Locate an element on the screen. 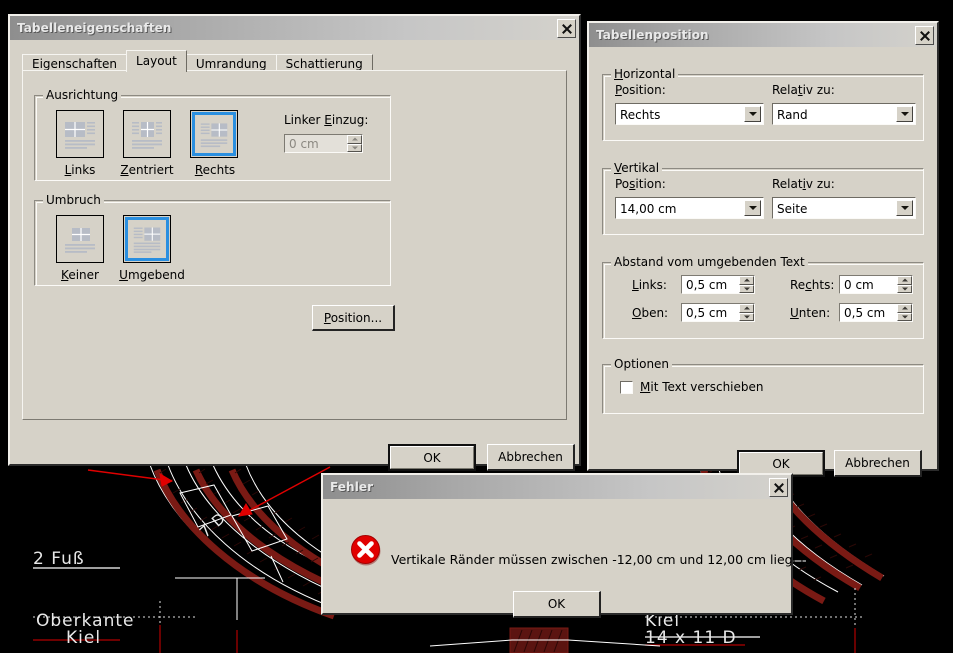  spacing-bottom-value: 0,5 cm is located at coordinates (865, 313).